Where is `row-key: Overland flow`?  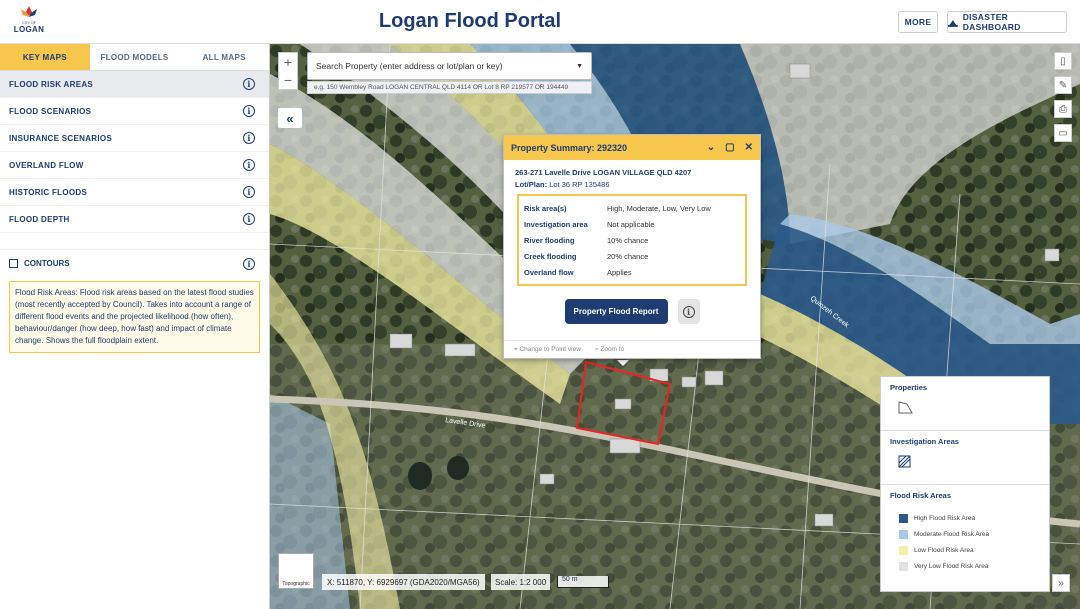 row-key: Overland flow is located at coordinates (549, 272).